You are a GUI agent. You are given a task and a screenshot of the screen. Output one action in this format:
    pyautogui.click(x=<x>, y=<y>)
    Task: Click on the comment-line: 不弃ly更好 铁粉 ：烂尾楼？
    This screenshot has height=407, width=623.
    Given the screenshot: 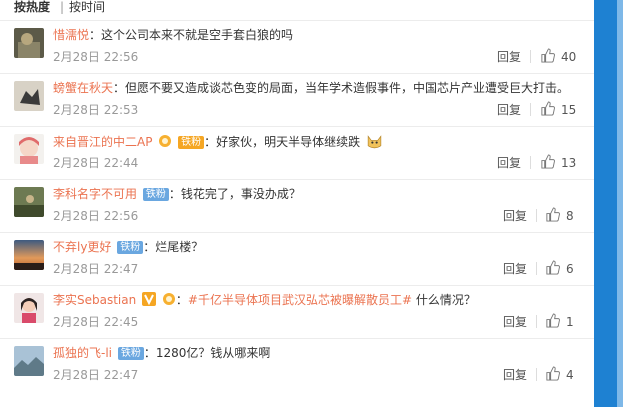 What is the action you would take?
    pyautogui.click(x=128, y=247)
    